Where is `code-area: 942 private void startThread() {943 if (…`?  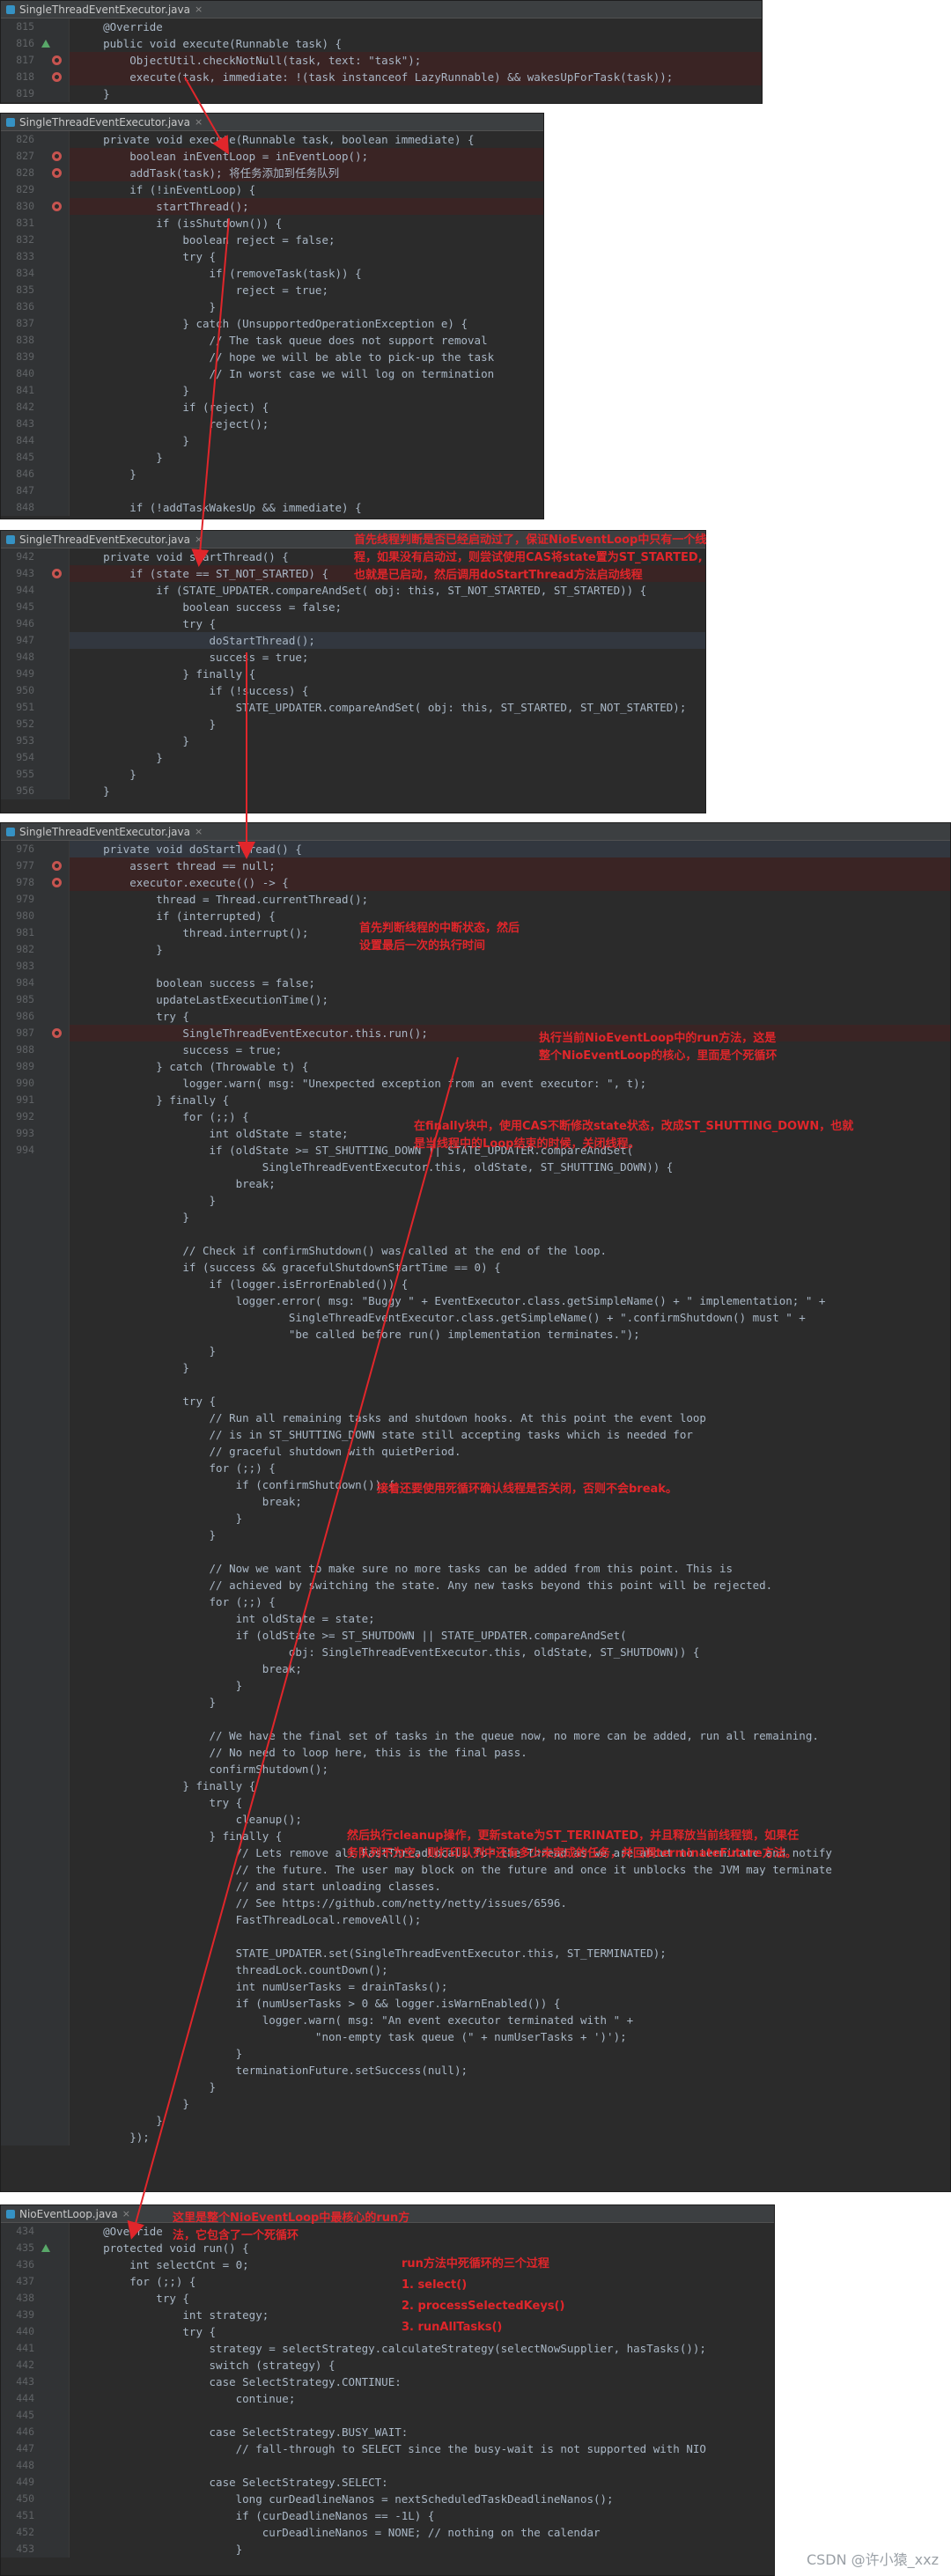 code-area: 942 private void startThread() {943 if (… is located at coordinates (353, 674).